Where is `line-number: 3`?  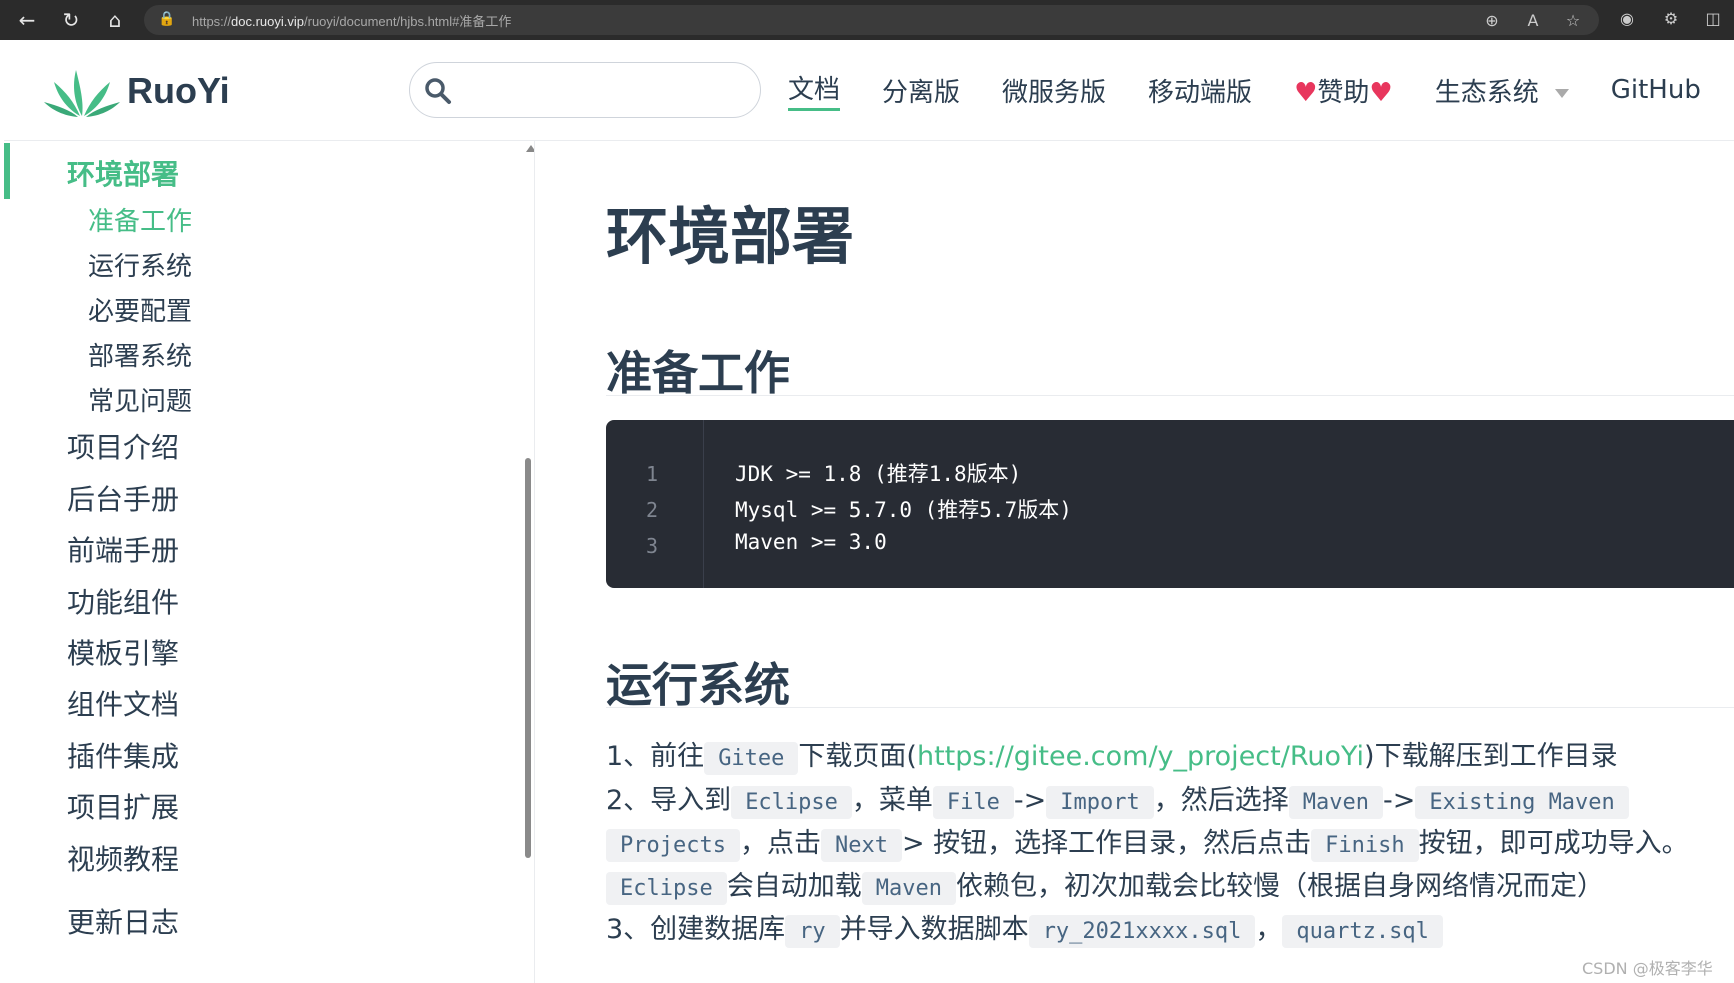 line-number: 3 is located at coordinates (652, 546).